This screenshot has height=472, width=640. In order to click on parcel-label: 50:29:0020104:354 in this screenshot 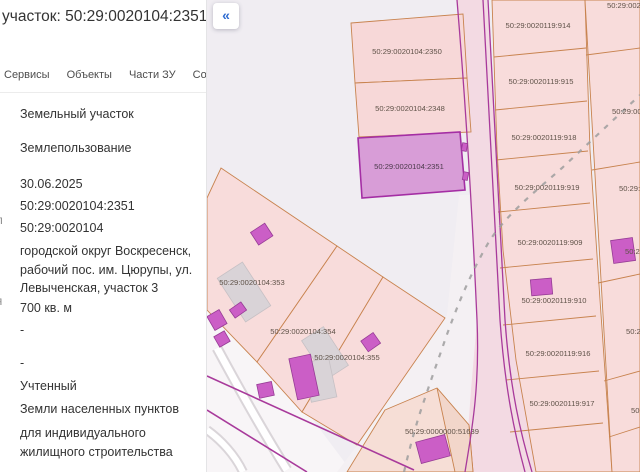, I will do `click(302, 331)`.